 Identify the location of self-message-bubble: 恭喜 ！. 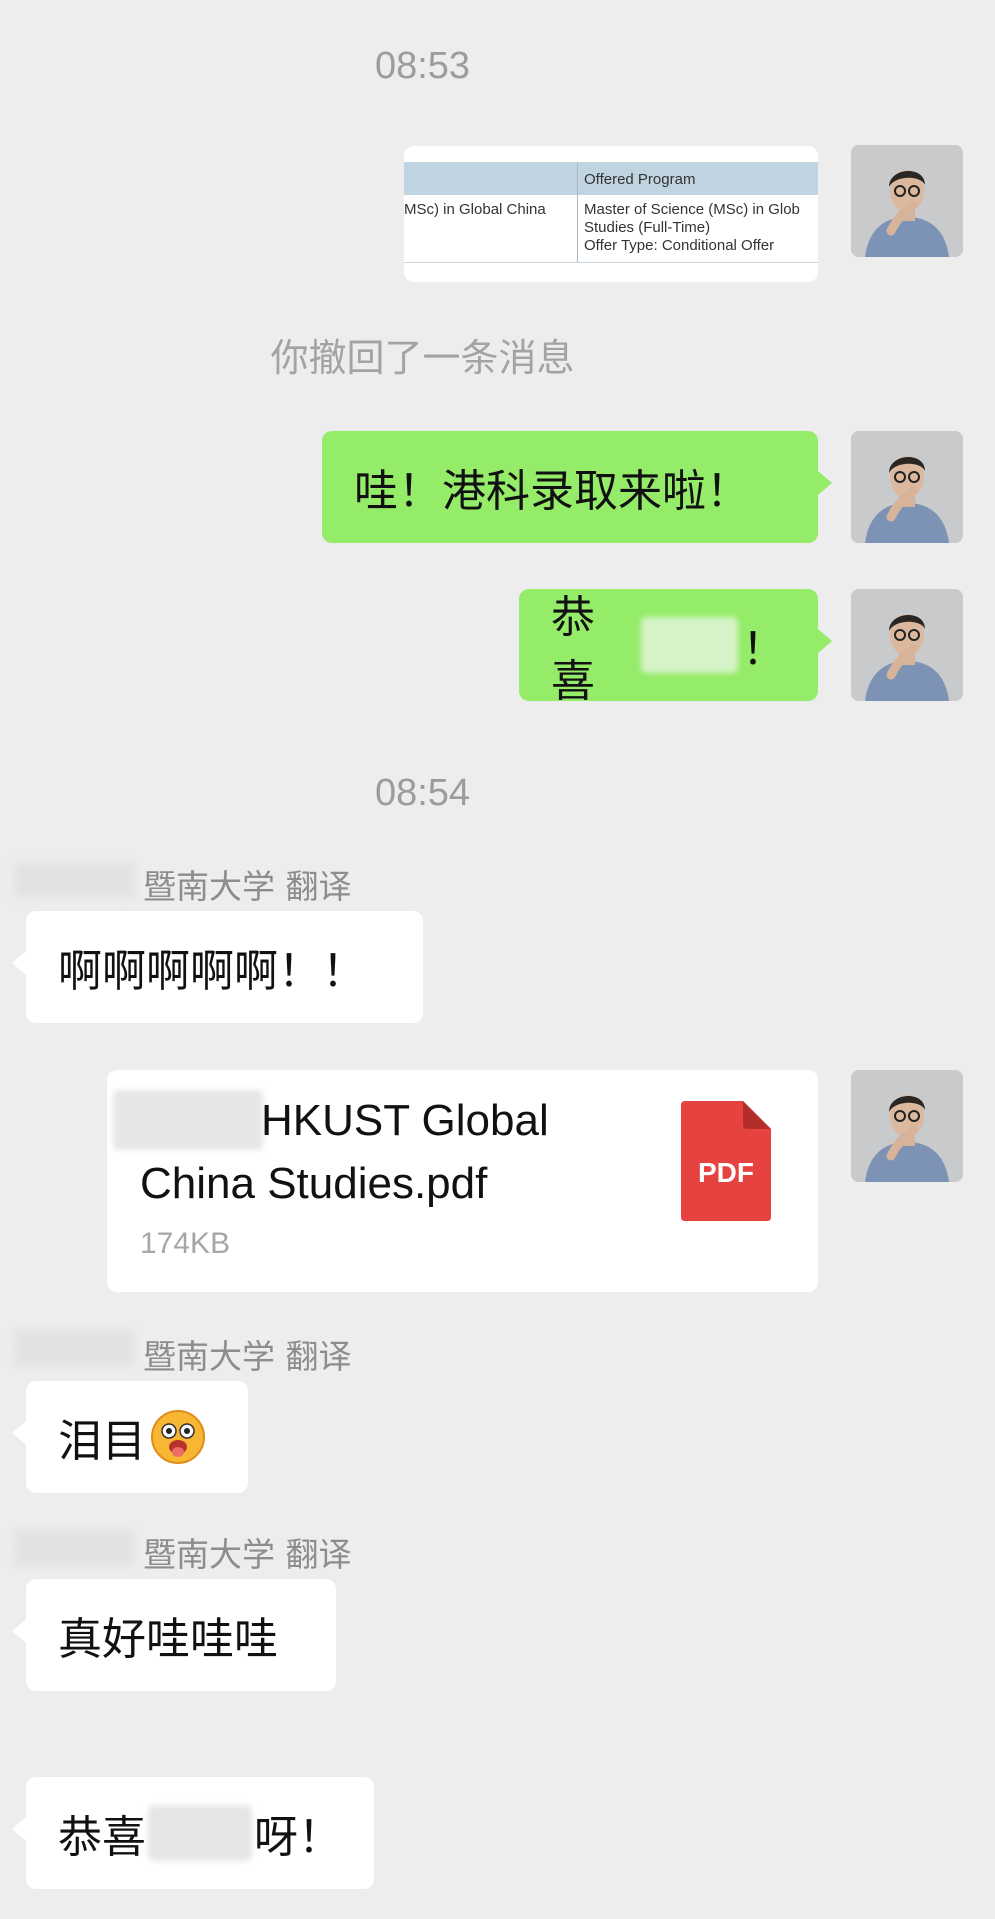
(675, 648).